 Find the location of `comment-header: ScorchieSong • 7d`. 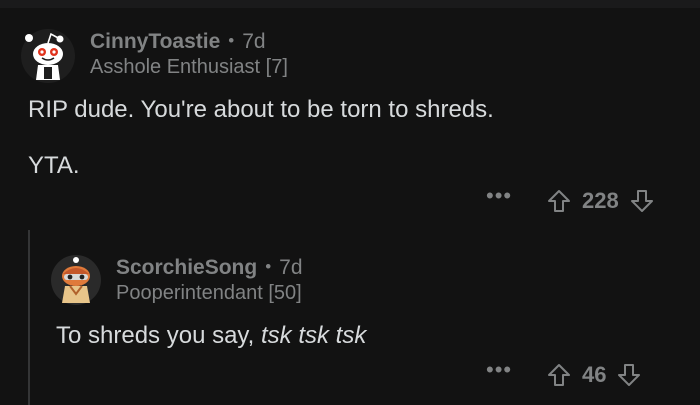

comment-header: ScorchieSong • 7d is located at coordinates (209, 268).